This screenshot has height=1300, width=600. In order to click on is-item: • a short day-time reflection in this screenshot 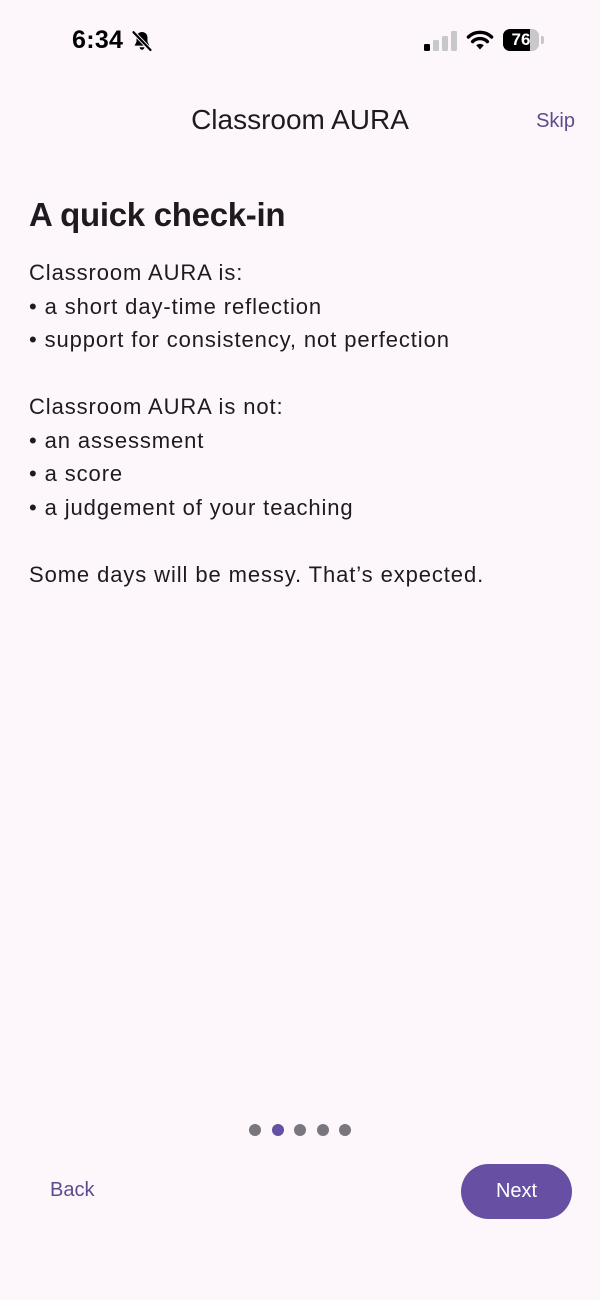, I will do `click(176, 306)`.